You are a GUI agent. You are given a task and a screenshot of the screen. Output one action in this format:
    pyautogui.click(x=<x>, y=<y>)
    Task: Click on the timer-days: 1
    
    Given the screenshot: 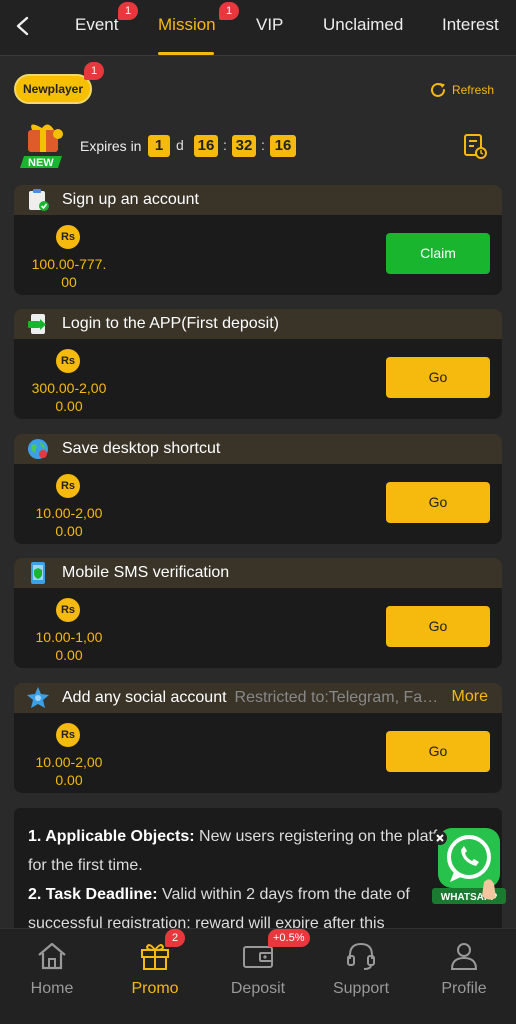 What is the action you would take?
    pyautogui.click(x=159, y=146)
    